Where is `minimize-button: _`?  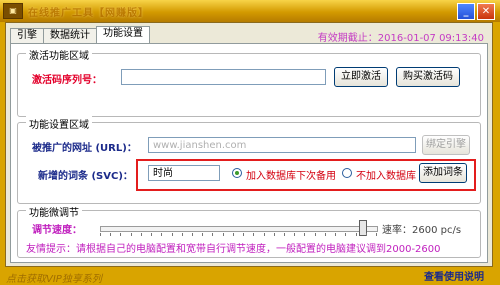 minimize-button: _ is located at coordinates (466, 11).